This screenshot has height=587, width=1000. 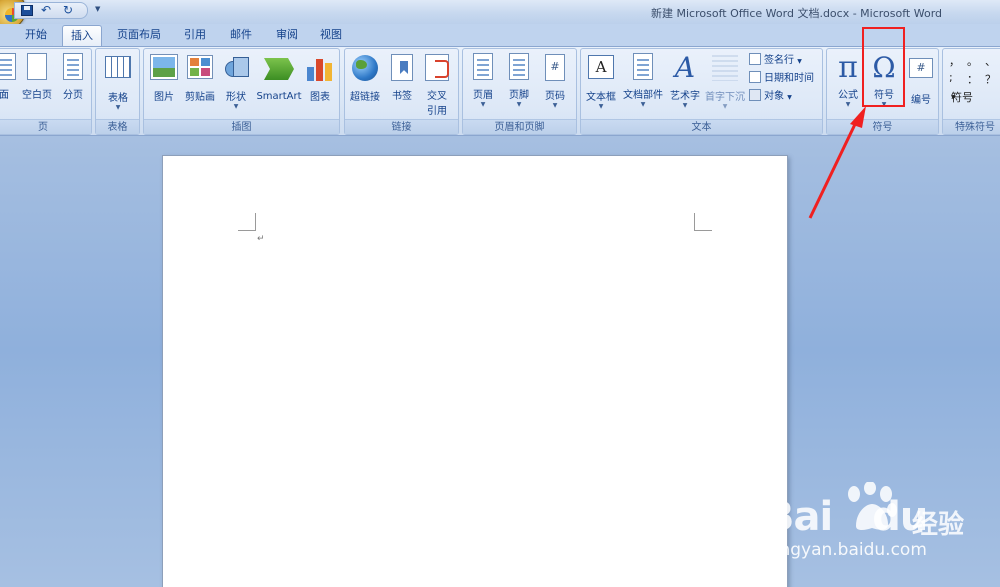 I want to click on object-icon, so click(x=755, y=95).